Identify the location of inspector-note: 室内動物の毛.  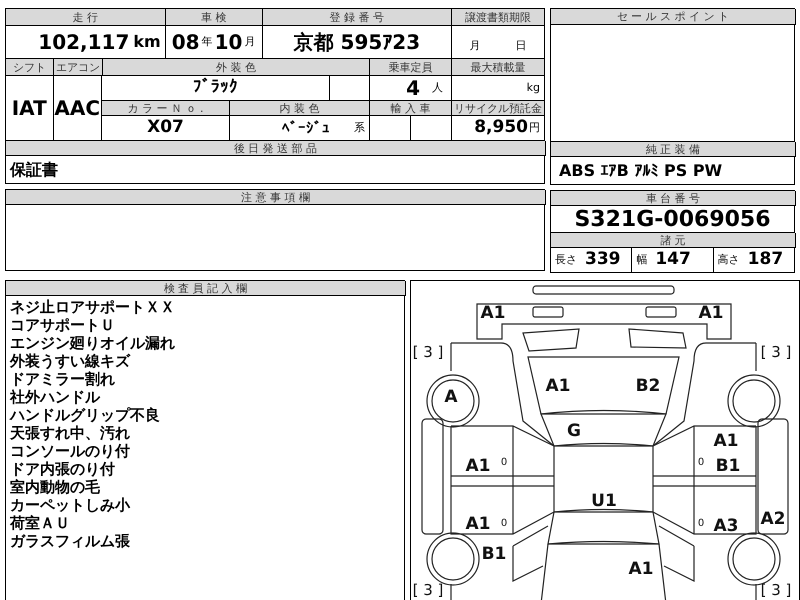
(55, 487).